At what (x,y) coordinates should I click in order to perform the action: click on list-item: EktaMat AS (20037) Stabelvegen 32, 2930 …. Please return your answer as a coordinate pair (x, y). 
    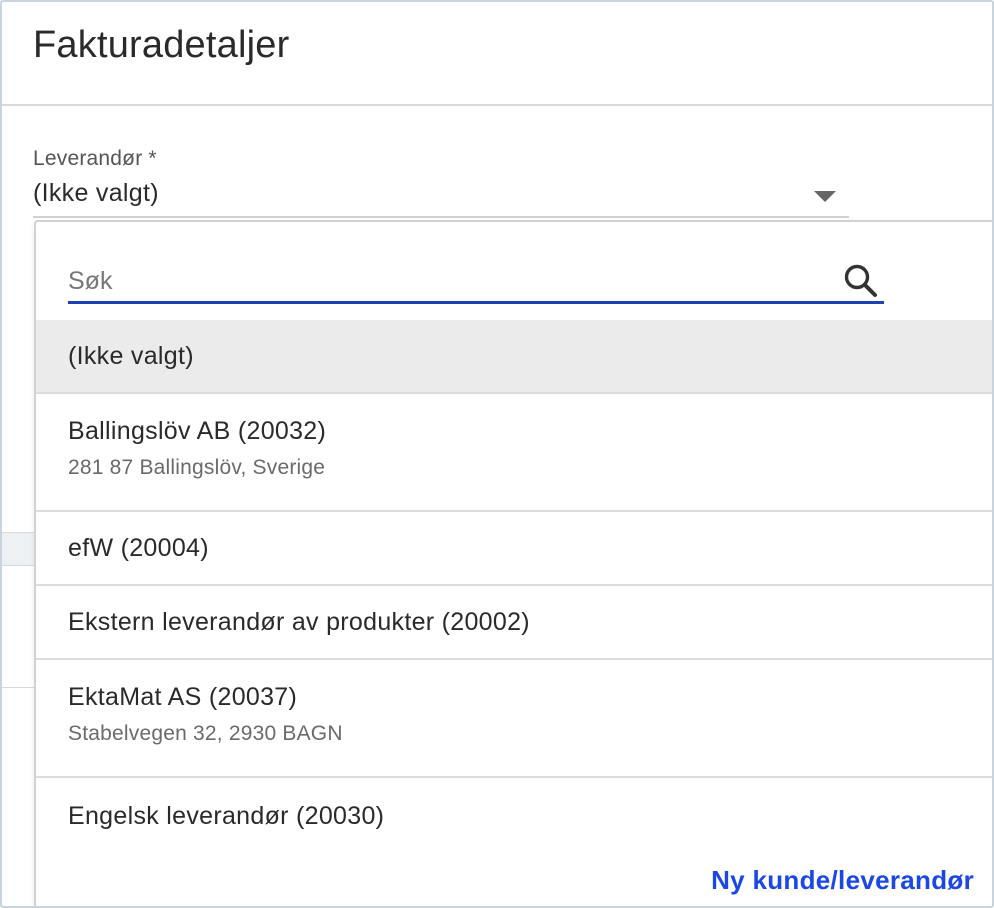
    Looking at the image, I should click on (514, 719).